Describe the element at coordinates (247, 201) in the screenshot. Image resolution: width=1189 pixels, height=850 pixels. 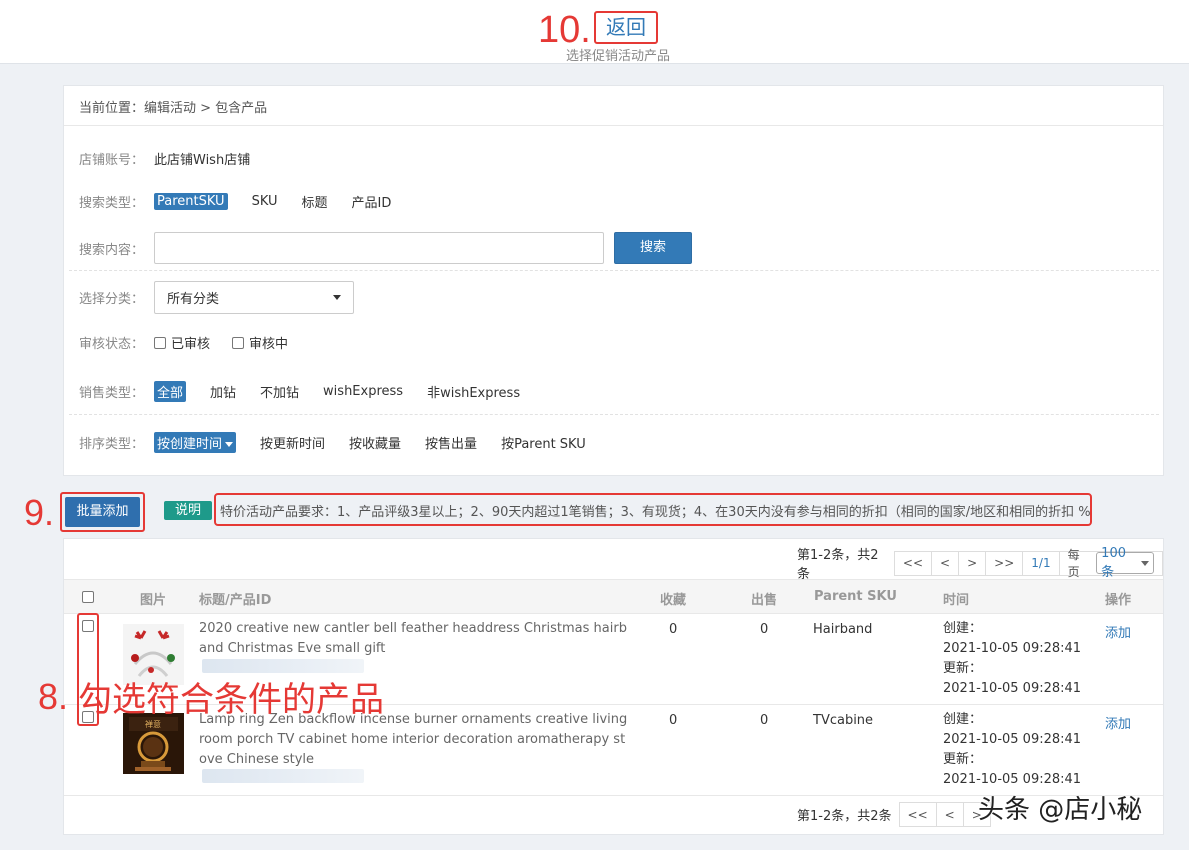
I see `search-type-row: 搜索类型： ParentSKU SKU 标题 产品ID` at that location.